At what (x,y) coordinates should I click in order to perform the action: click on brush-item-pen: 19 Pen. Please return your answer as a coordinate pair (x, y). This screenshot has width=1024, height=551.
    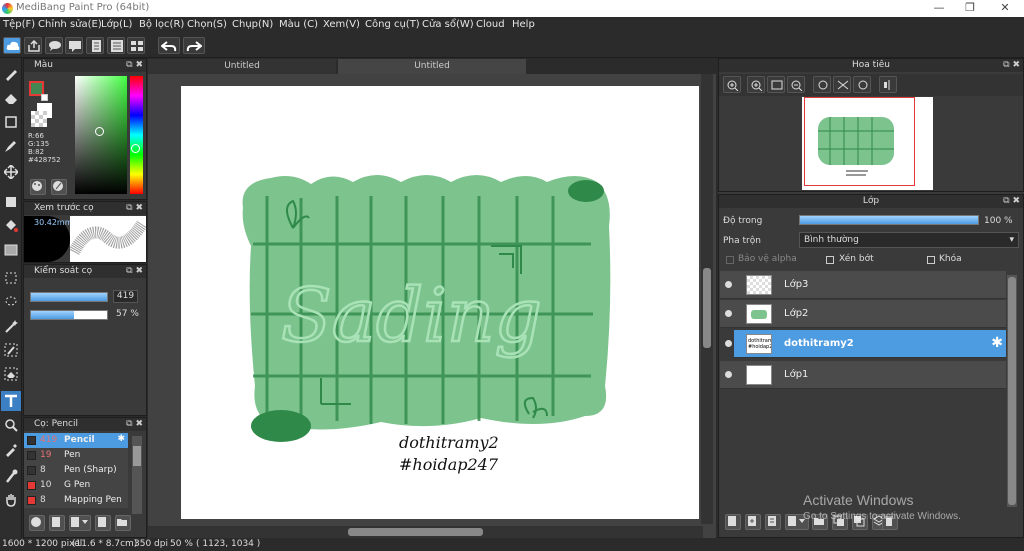
    Looking at the image, I should click on (76, 455).